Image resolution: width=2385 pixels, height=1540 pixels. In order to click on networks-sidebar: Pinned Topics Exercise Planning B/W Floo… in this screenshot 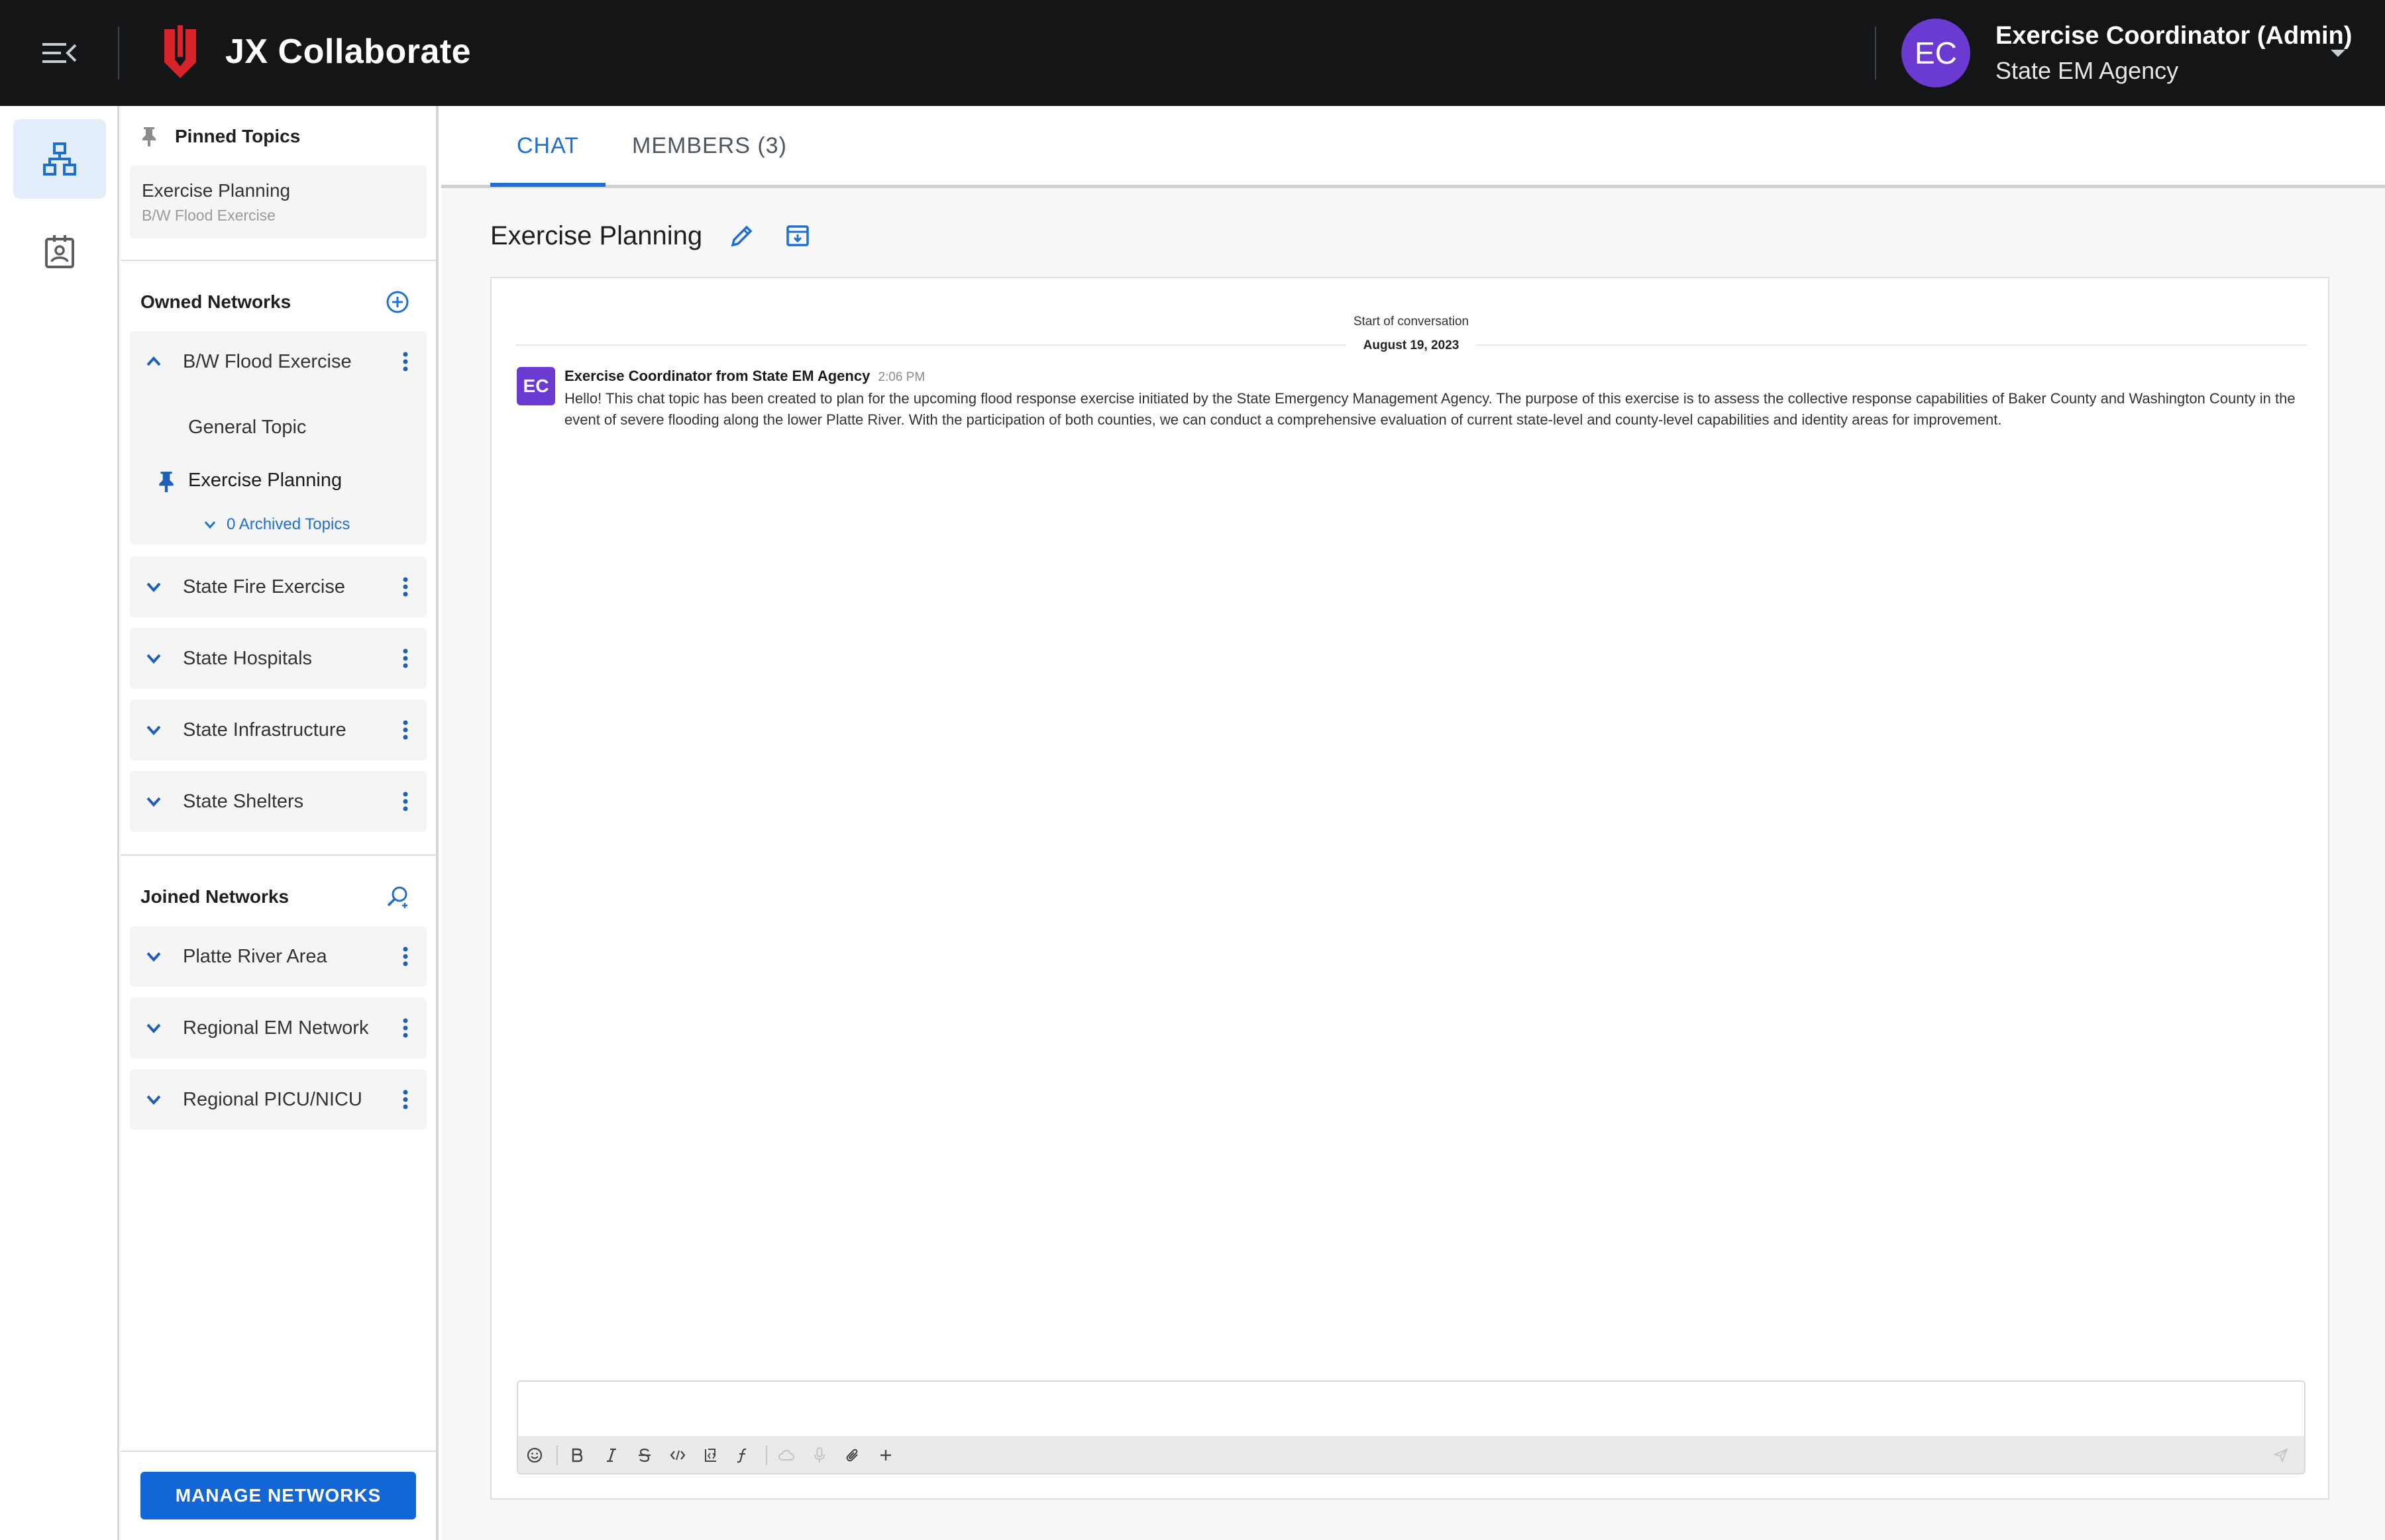, I will do `click(280, 823)`.